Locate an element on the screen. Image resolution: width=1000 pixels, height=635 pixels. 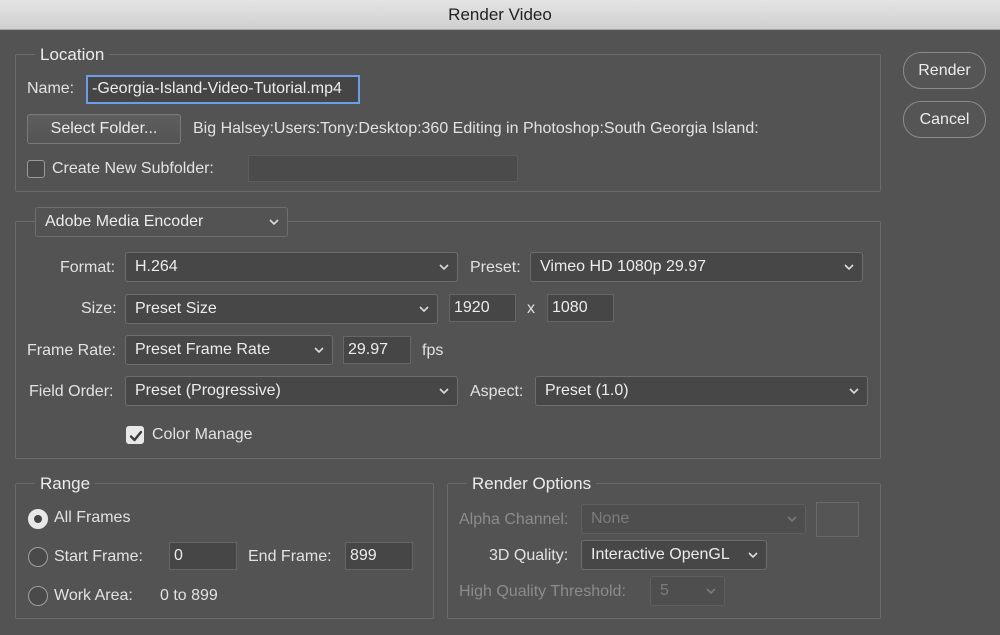
checkmark-icon is located at coordinates (136, 436).